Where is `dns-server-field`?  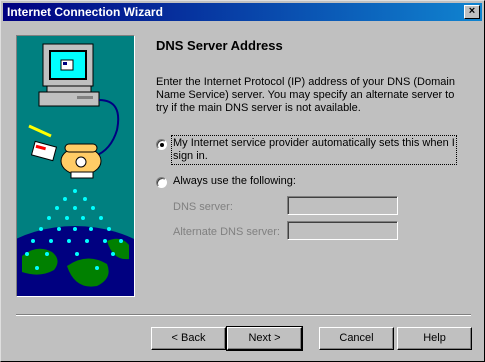 dns-server-field is located at coordinates (342, 205).